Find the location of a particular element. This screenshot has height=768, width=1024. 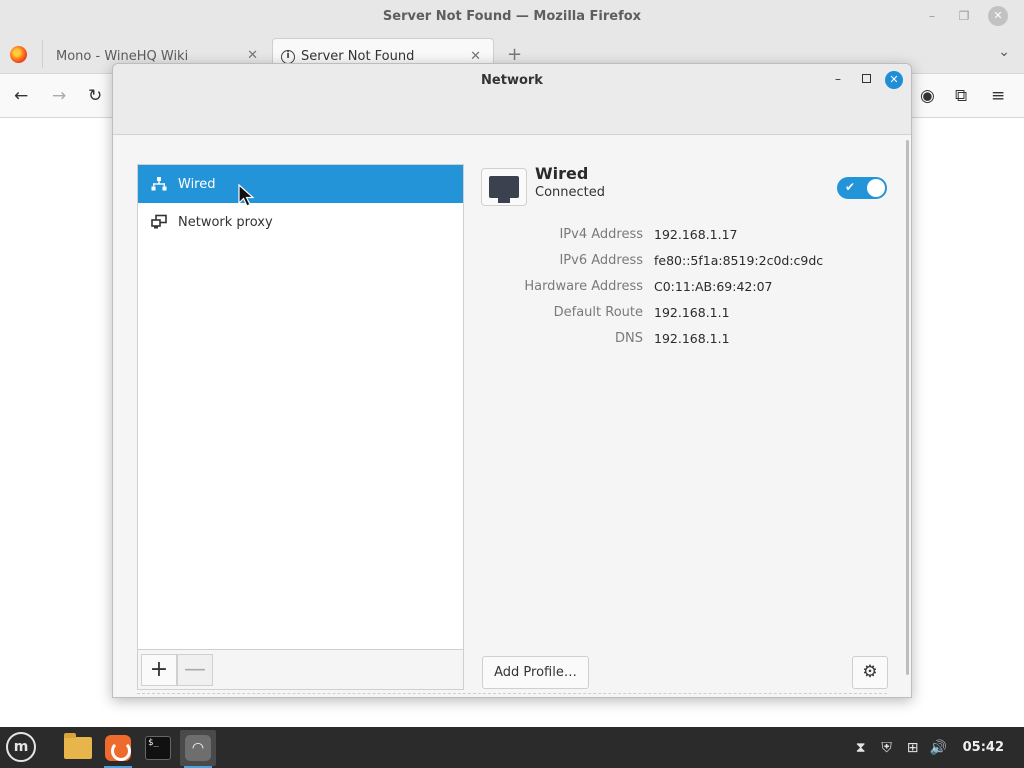

maximize-icon is located at coordinates (866, 79).